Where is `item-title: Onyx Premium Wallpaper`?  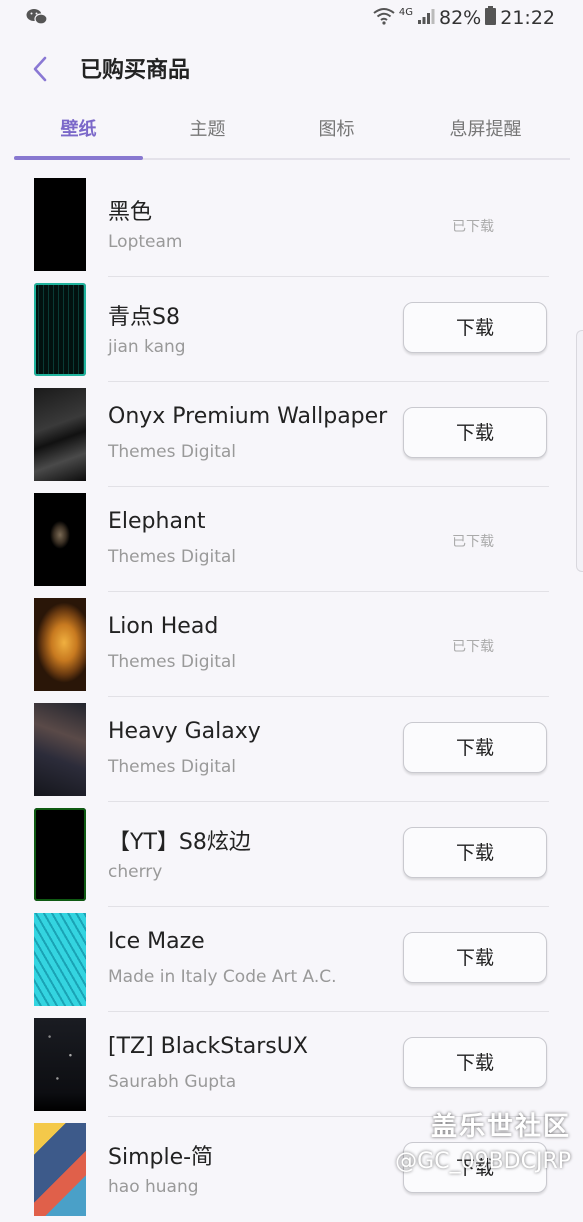
item-title: Onyx Premium Wallpaper is located at coordinates (248, 416).